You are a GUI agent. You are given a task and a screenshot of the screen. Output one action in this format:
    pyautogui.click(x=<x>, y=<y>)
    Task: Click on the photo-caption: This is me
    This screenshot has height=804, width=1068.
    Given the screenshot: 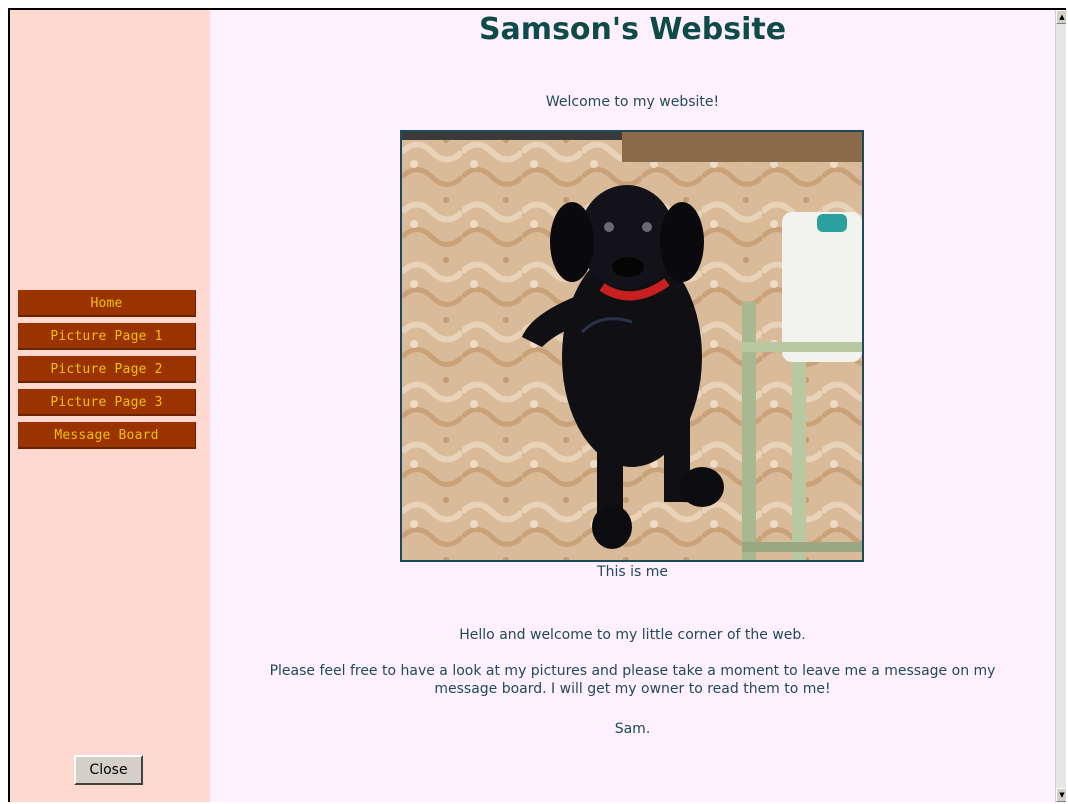 What is the action you would take?
    pyautogui.click(x=632, y=572)
    